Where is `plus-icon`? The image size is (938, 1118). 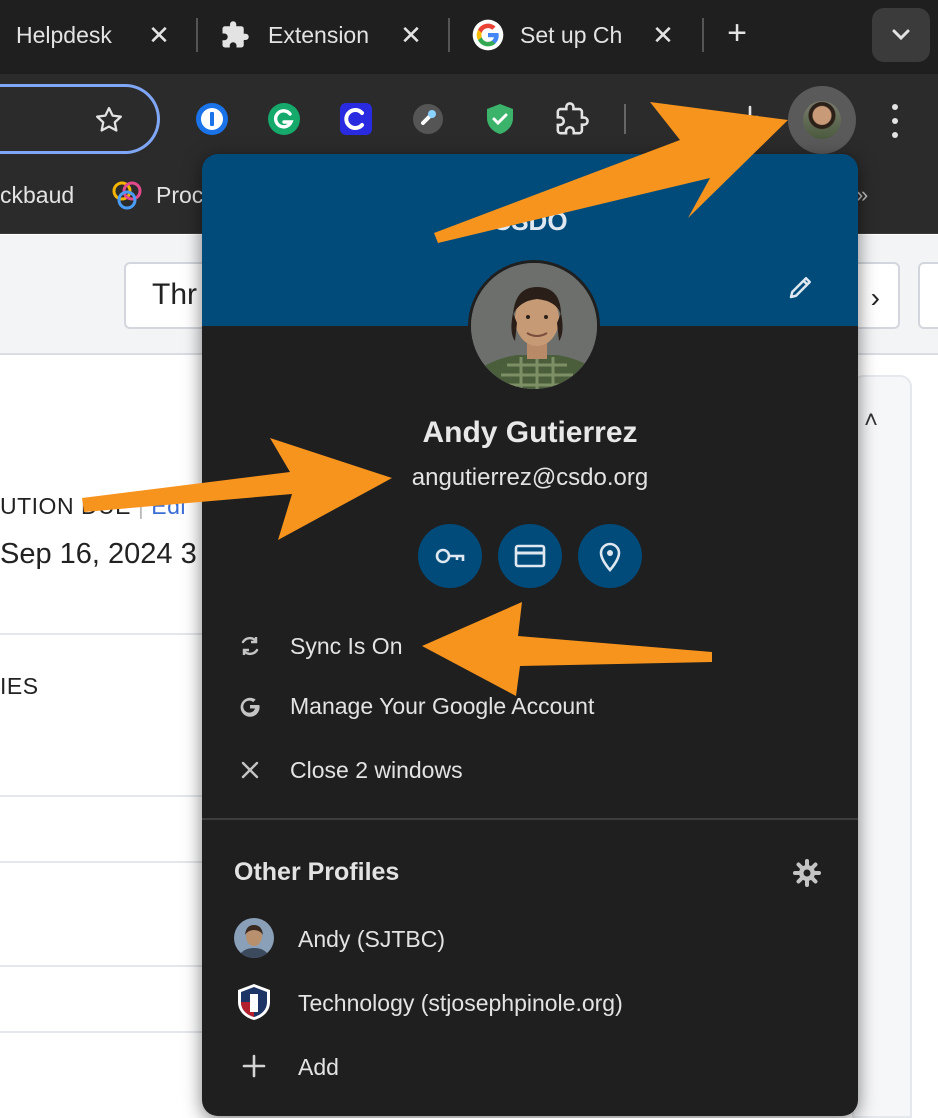 plus-icon is located at coordinates (254, 1066).